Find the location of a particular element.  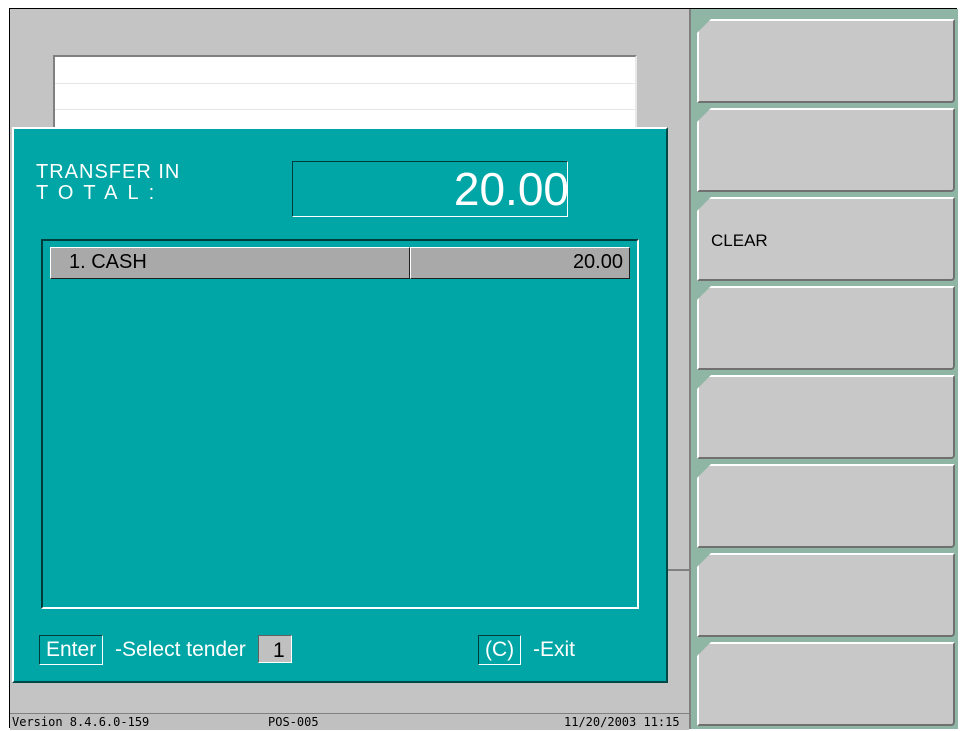

version-label: Version 8.4.6.0-159 is located at coordinates (81, 722).